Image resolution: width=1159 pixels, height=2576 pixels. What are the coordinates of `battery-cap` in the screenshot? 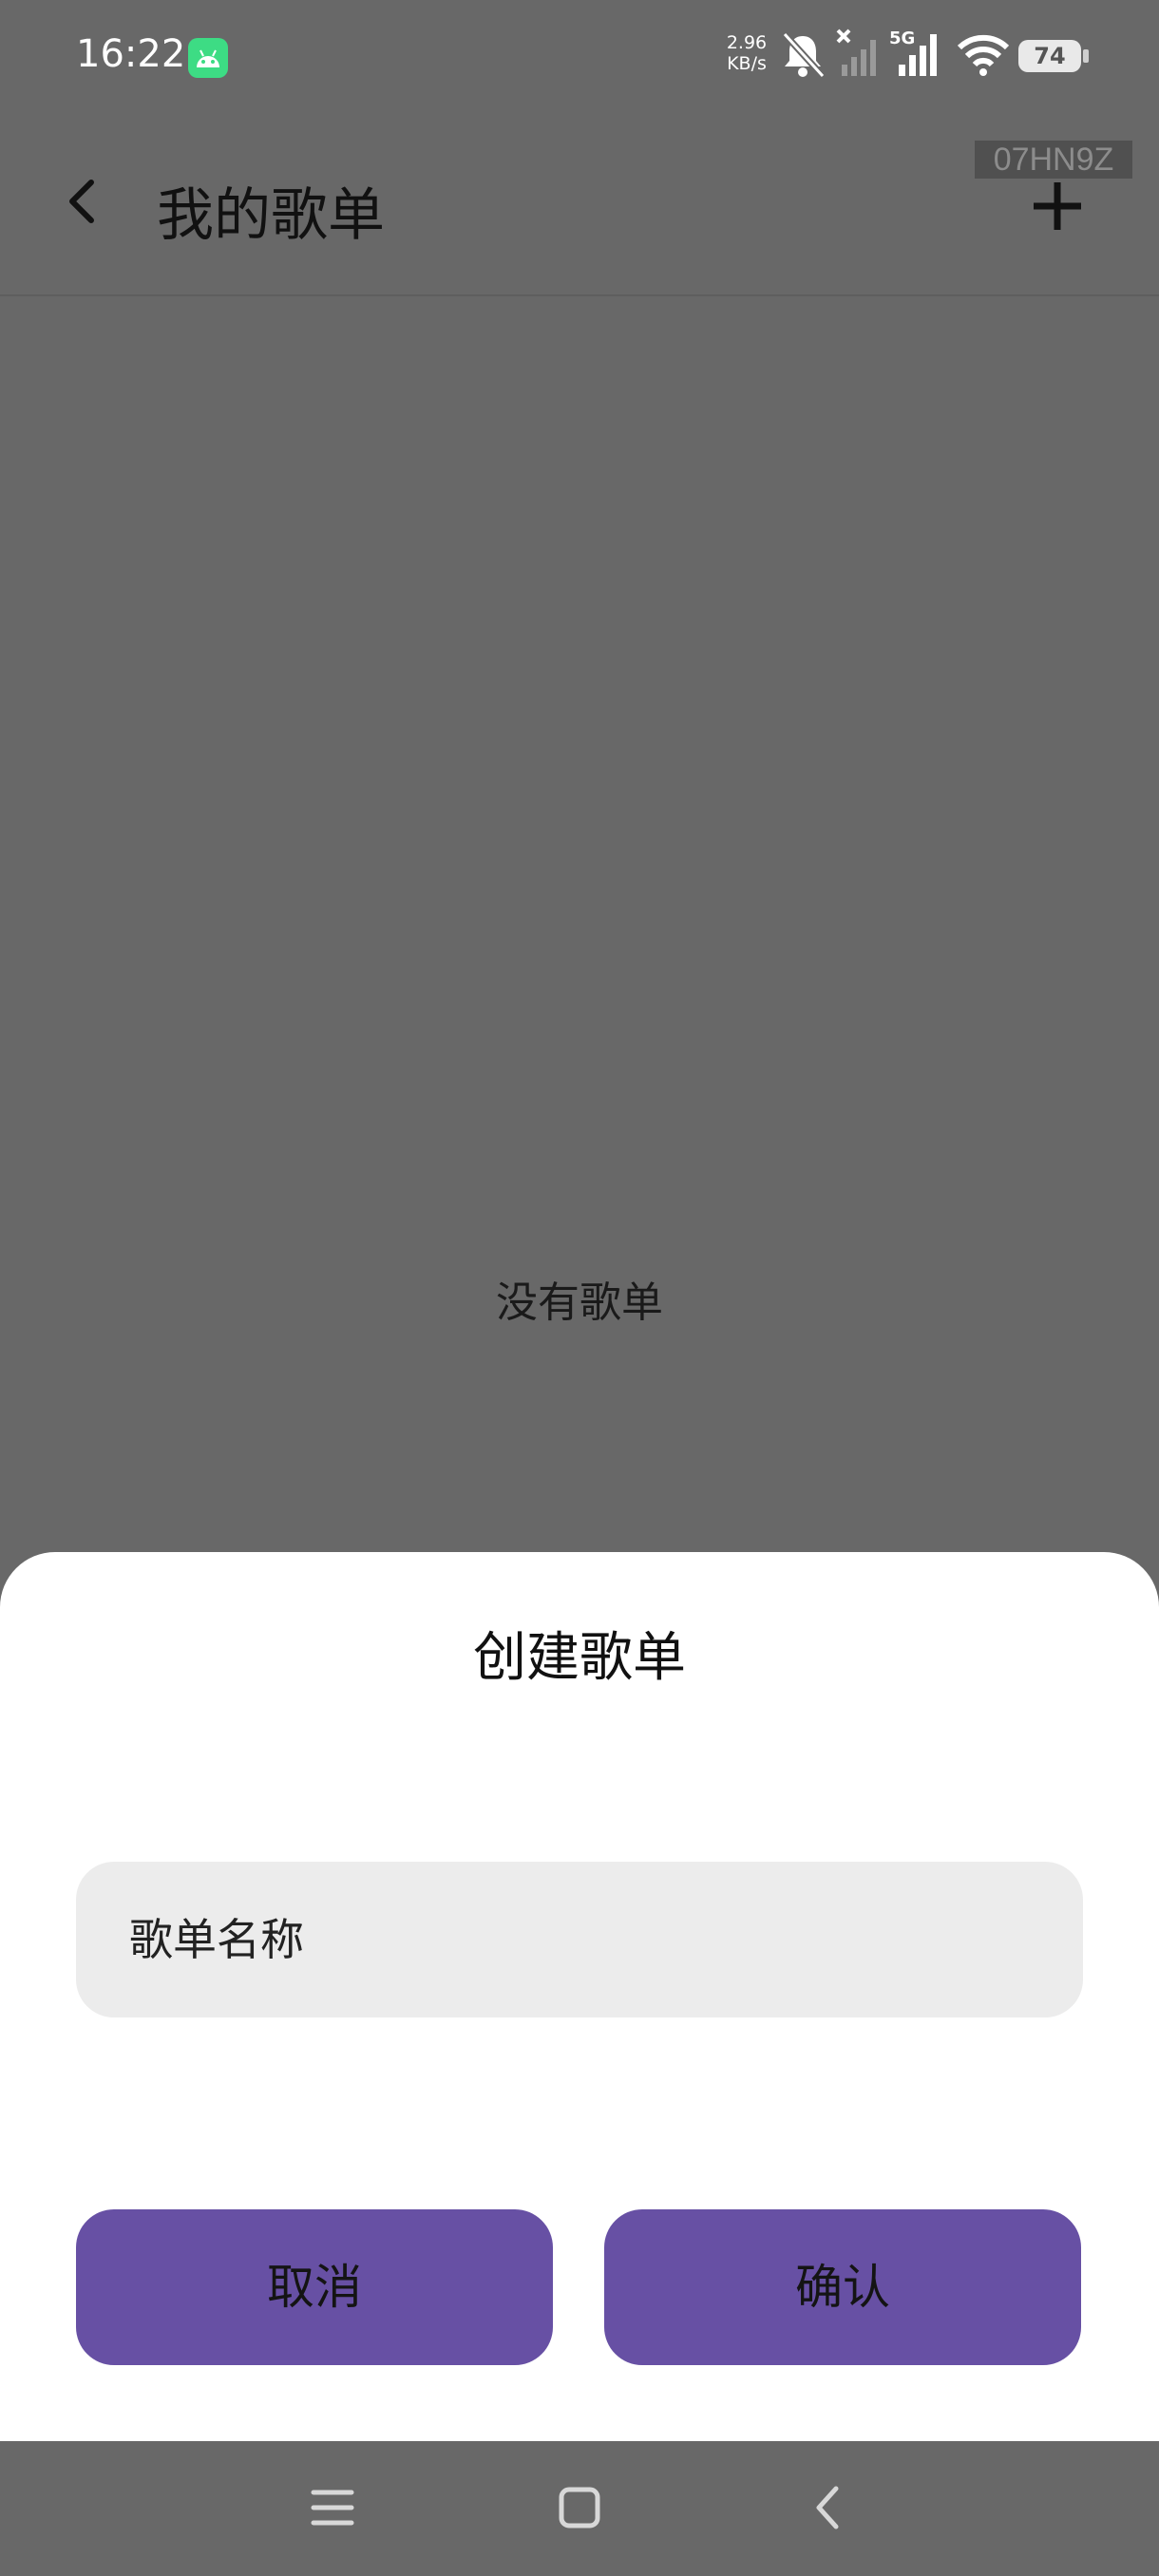 It's located at (1086, 56).